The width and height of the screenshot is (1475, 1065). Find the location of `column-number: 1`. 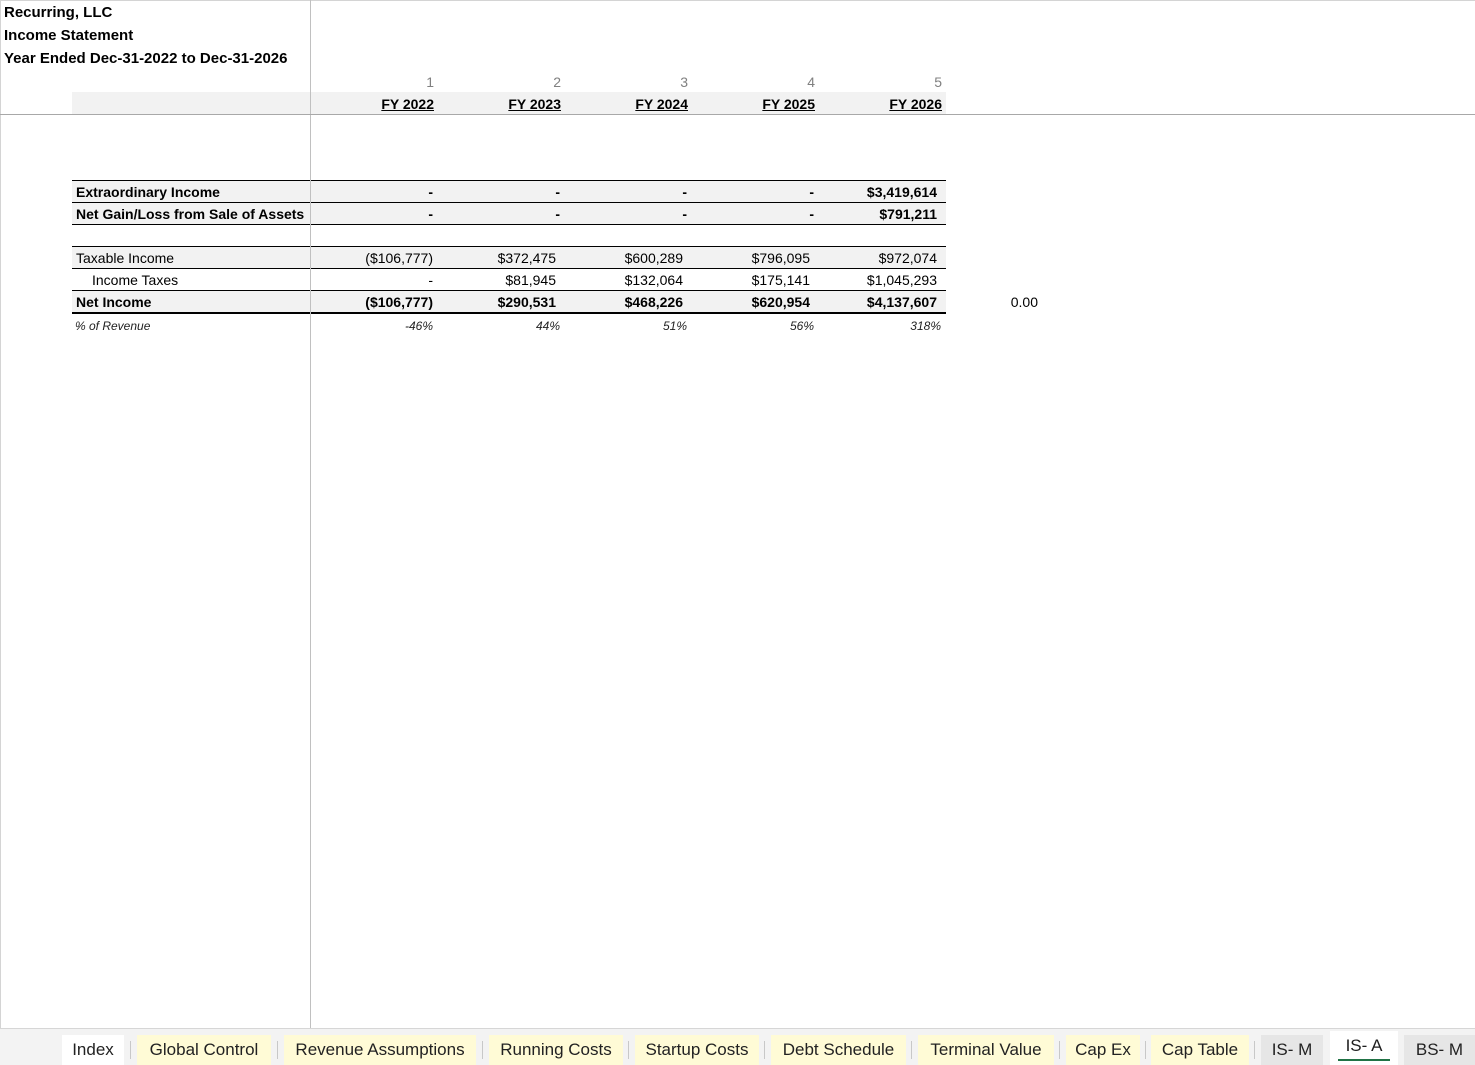

column-number: 1 is located at coordinates (404, 82).